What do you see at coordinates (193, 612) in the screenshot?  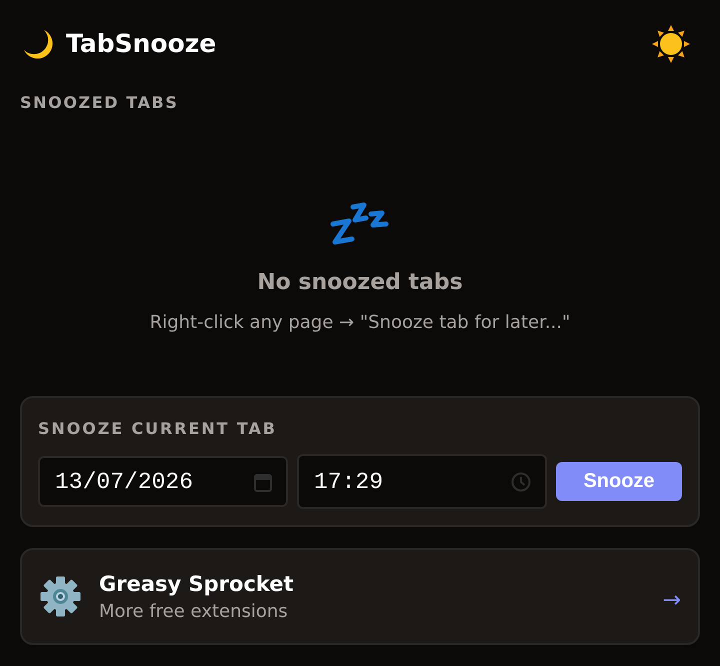 I see `promo-subtitle: More free extensions` at bounding box center [193, 612].